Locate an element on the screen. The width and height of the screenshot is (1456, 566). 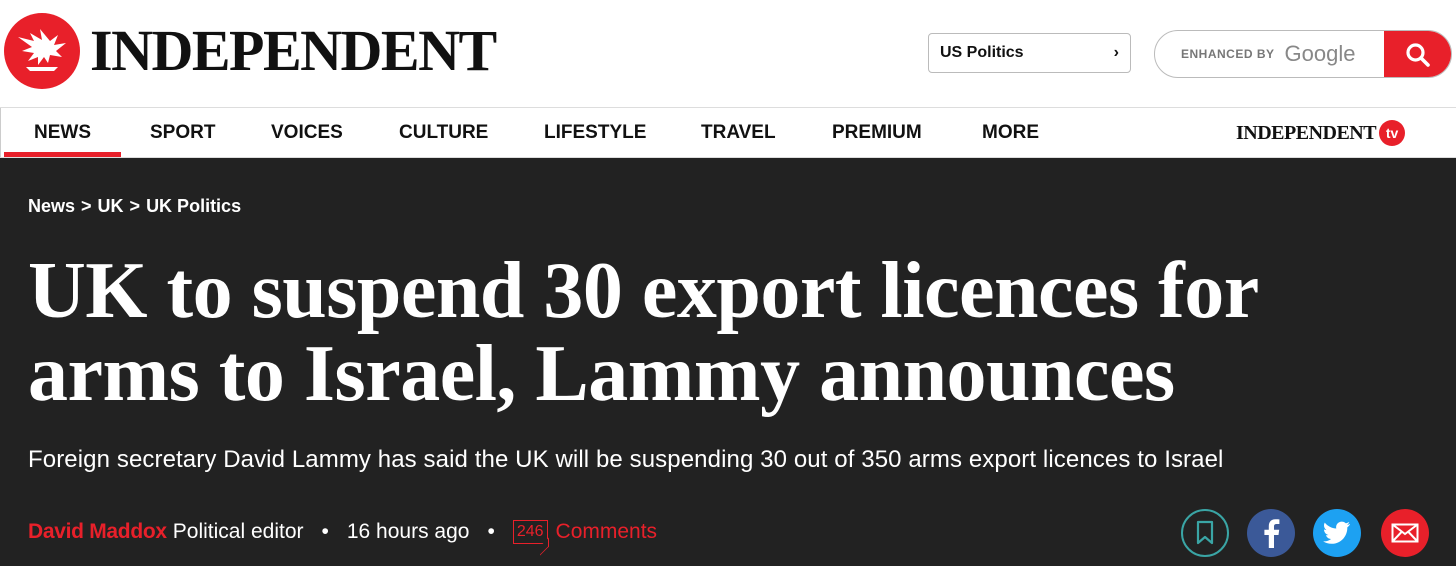
breadcrumb: News > UK > UK Politics is located at coordinates (134, 206).